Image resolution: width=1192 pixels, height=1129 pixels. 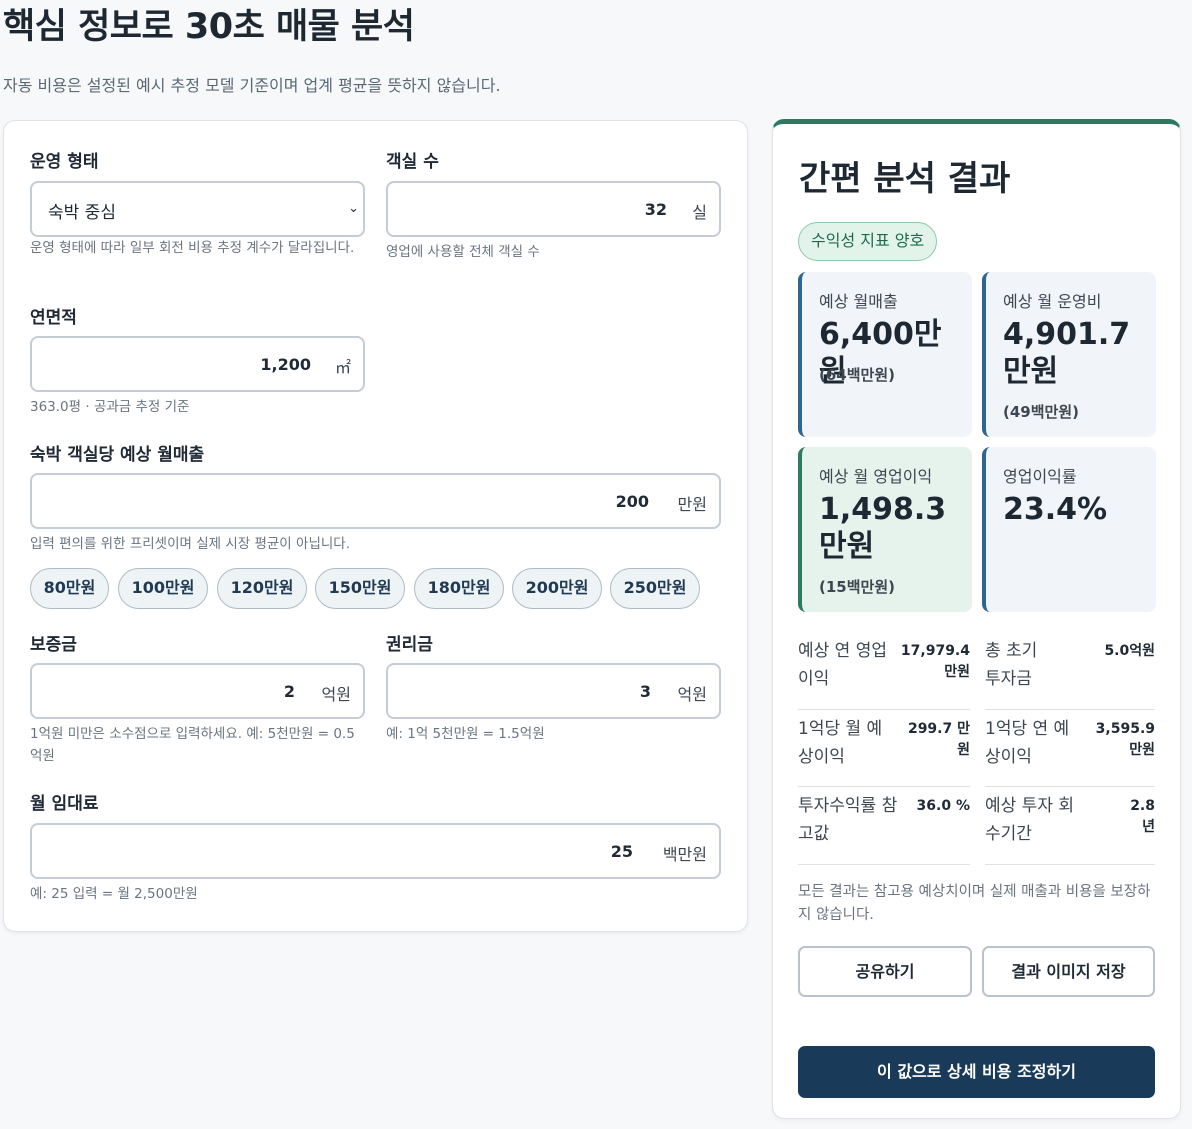 What do you see at coordinates (1027, 743) in the screenshot?
I see `stat-label: 1억당 연 예상이익` at bounding box center [1027, 743].